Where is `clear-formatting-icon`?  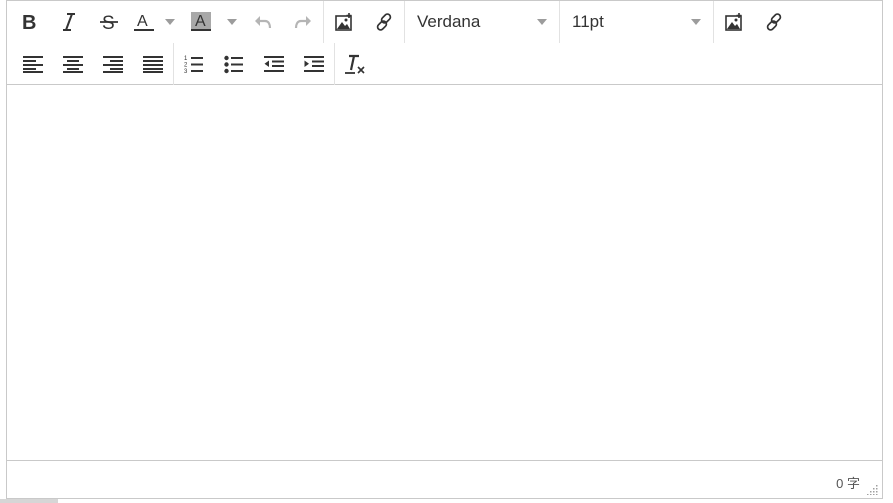 clear-formatting-icon is located at coordinates (355, 64).